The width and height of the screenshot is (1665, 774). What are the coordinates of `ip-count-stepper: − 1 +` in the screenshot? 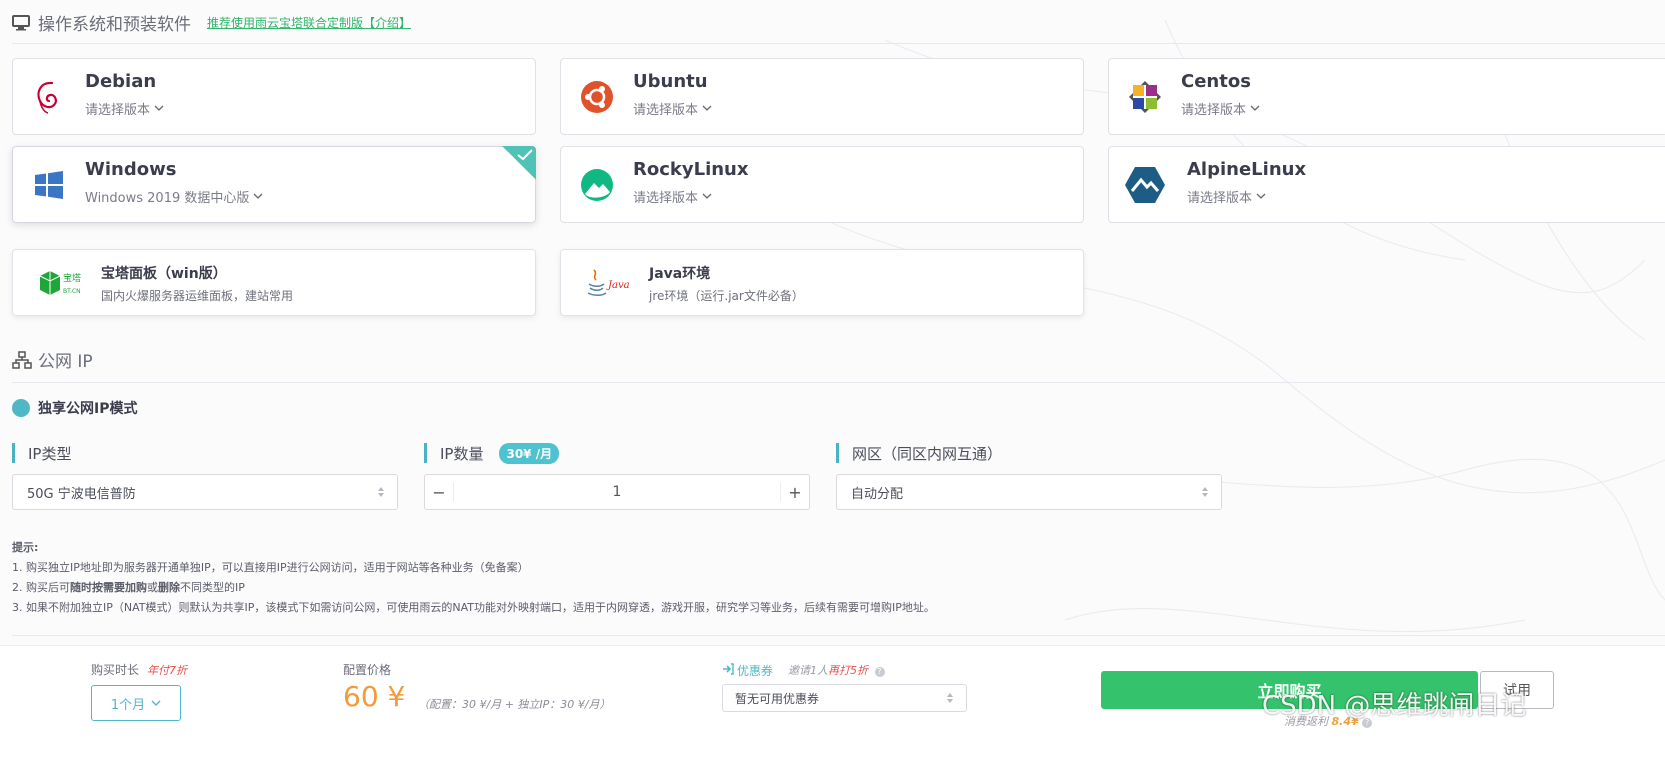 It's located at (617, 492).